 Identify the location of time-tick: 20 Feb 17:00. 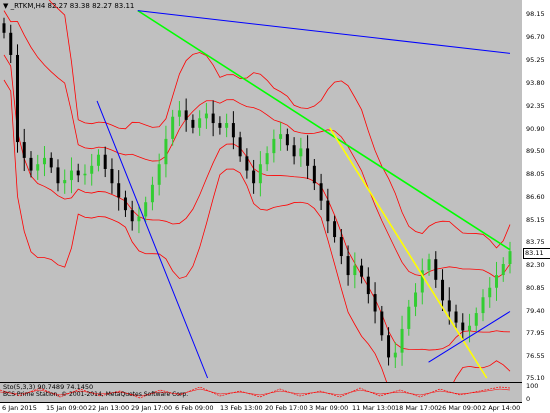
(286, 408).